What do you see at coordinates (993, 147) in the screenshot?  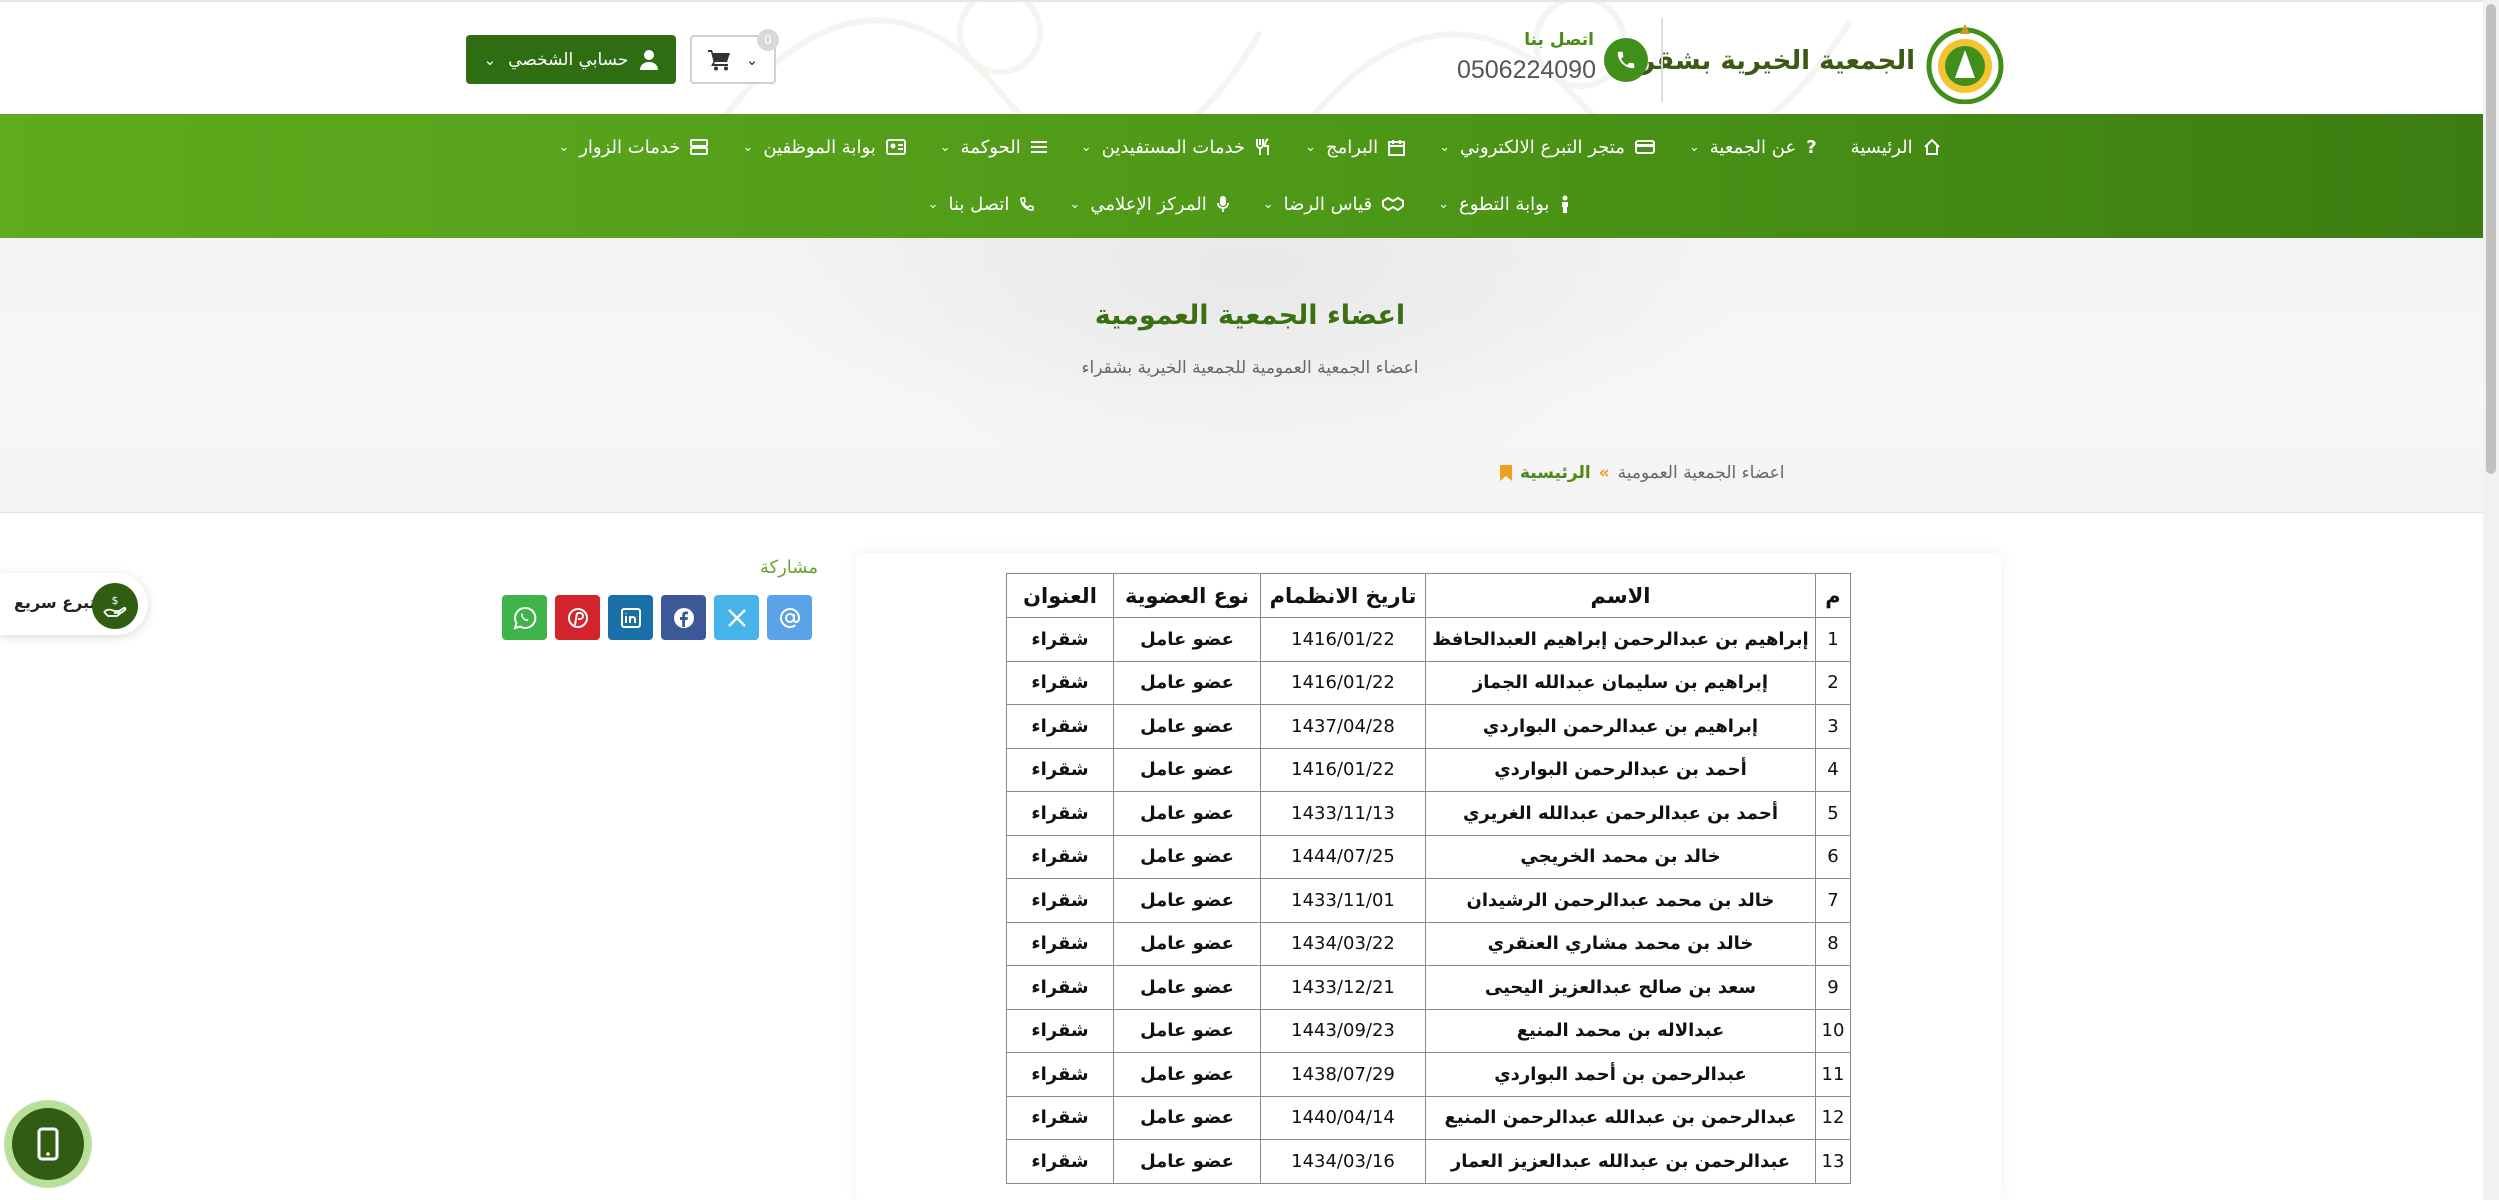 I see `nav-item-governance: الحوكمة ⌄` at bounding box center [993, 147].